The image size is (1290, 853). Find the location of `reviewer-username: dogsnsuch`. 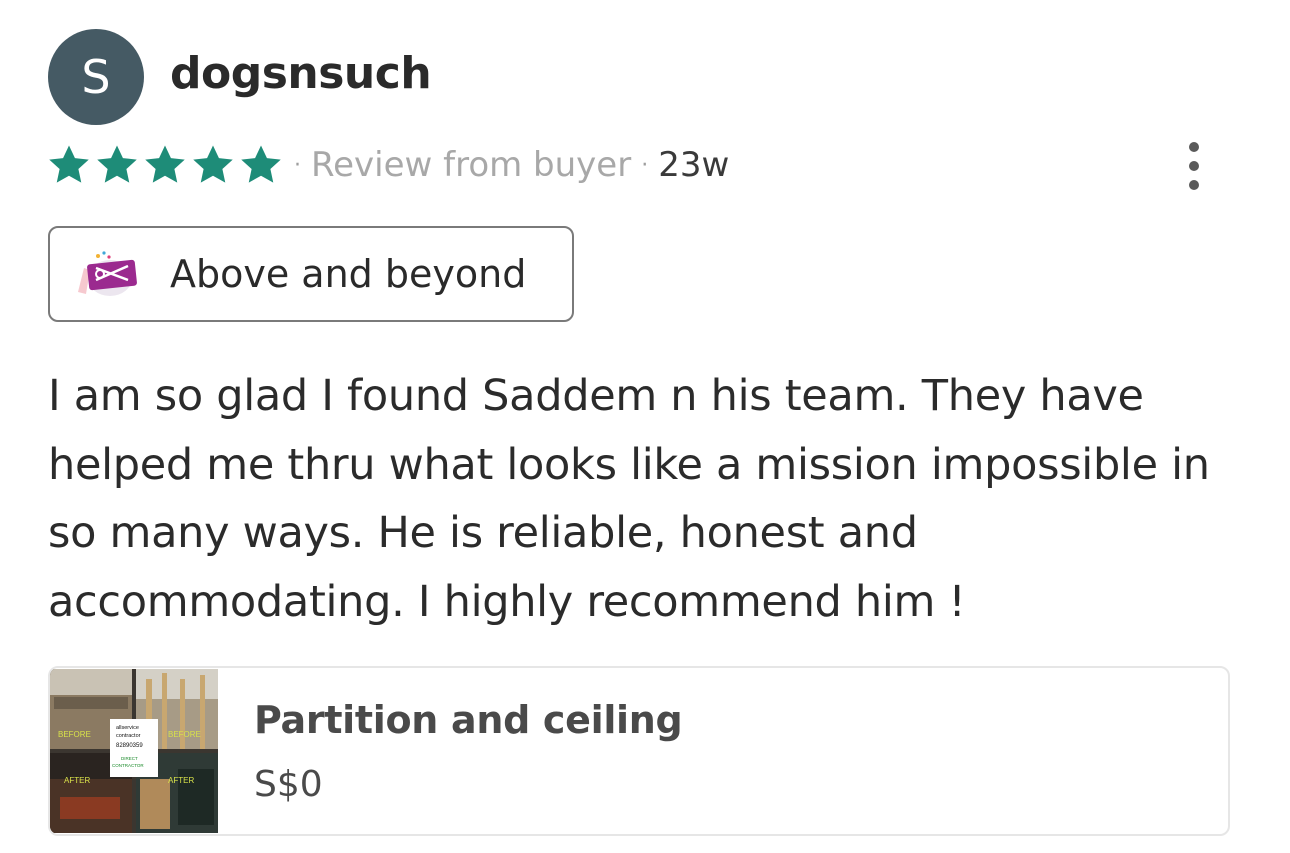

reviewer-username: dogsnsuch is located at coordinates (301, 73).